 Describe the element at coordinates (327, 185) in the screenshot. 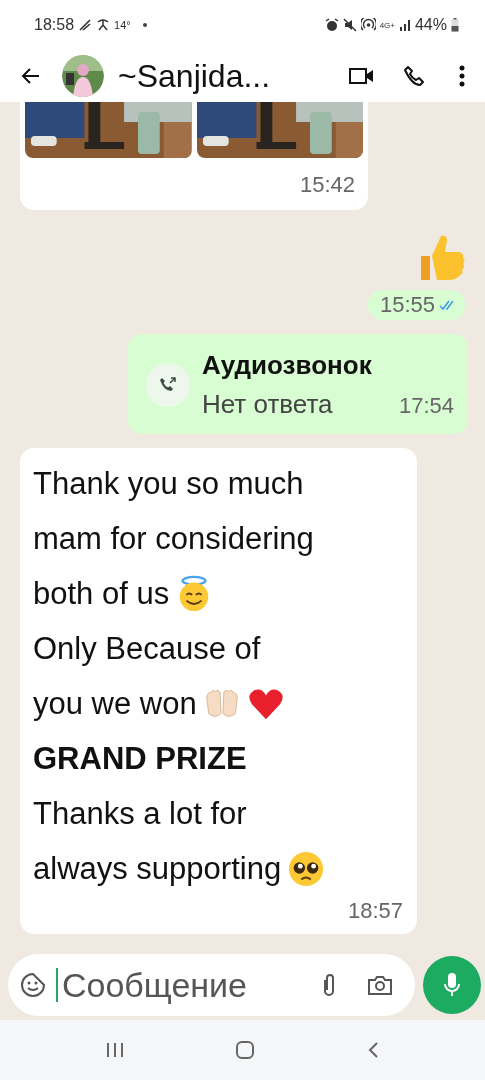

I see `message-time: 15:42` at that location.